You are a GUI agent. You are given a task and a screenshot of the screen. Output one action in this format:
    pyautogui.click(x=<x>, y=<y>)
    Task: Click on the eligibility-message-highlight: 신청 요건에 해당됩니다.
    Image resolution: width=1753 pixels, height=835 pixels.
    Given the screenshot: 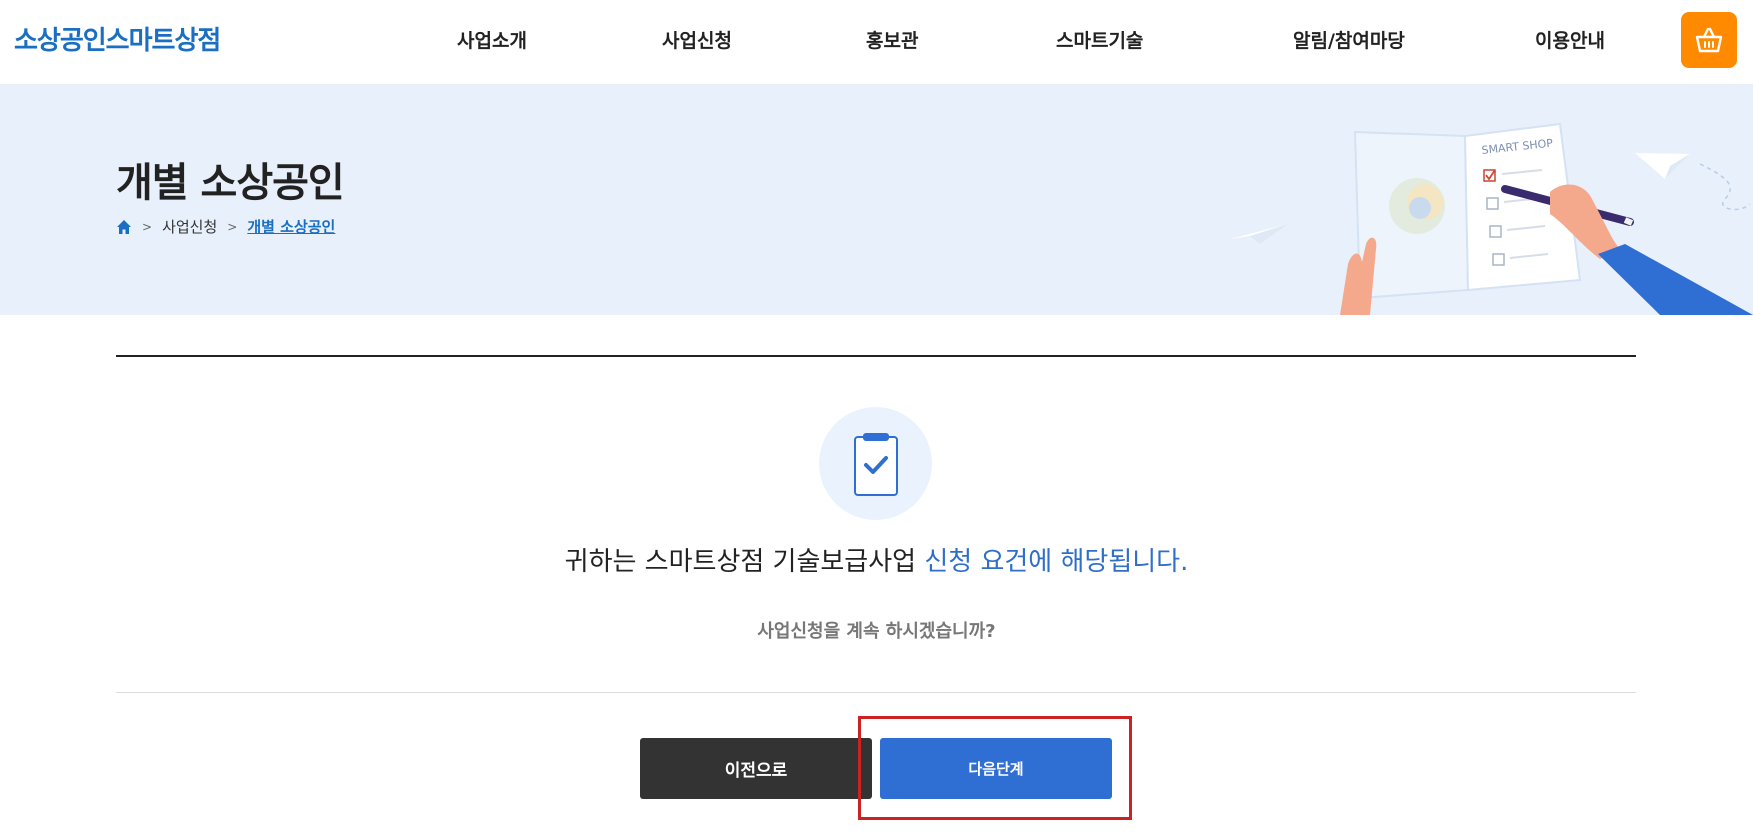 What is the action you would take?
    pyautogui.click(x=1056, y=562)
    